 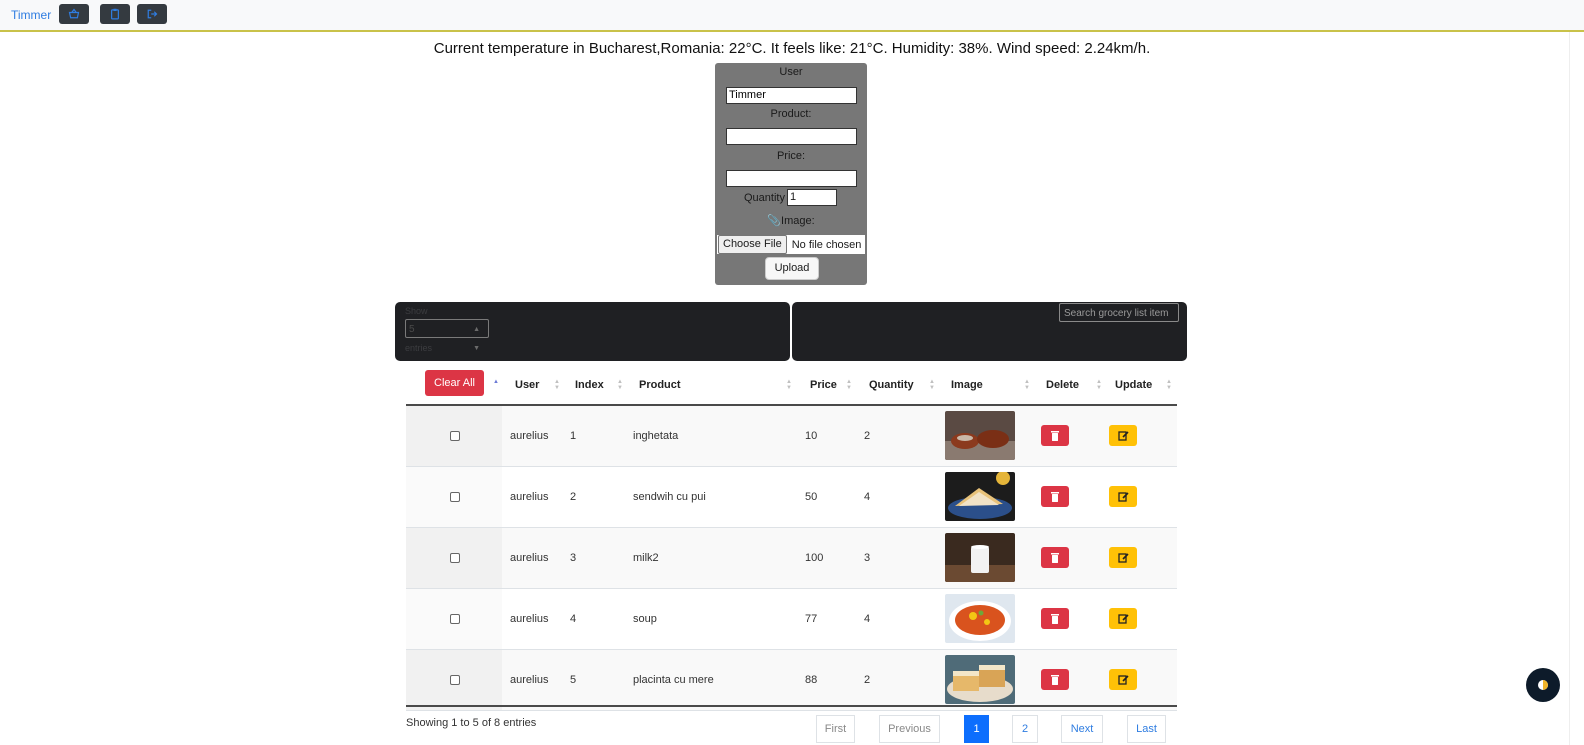 I want to click on quantity-row: Quantity 1, so click(x=790, y=197).